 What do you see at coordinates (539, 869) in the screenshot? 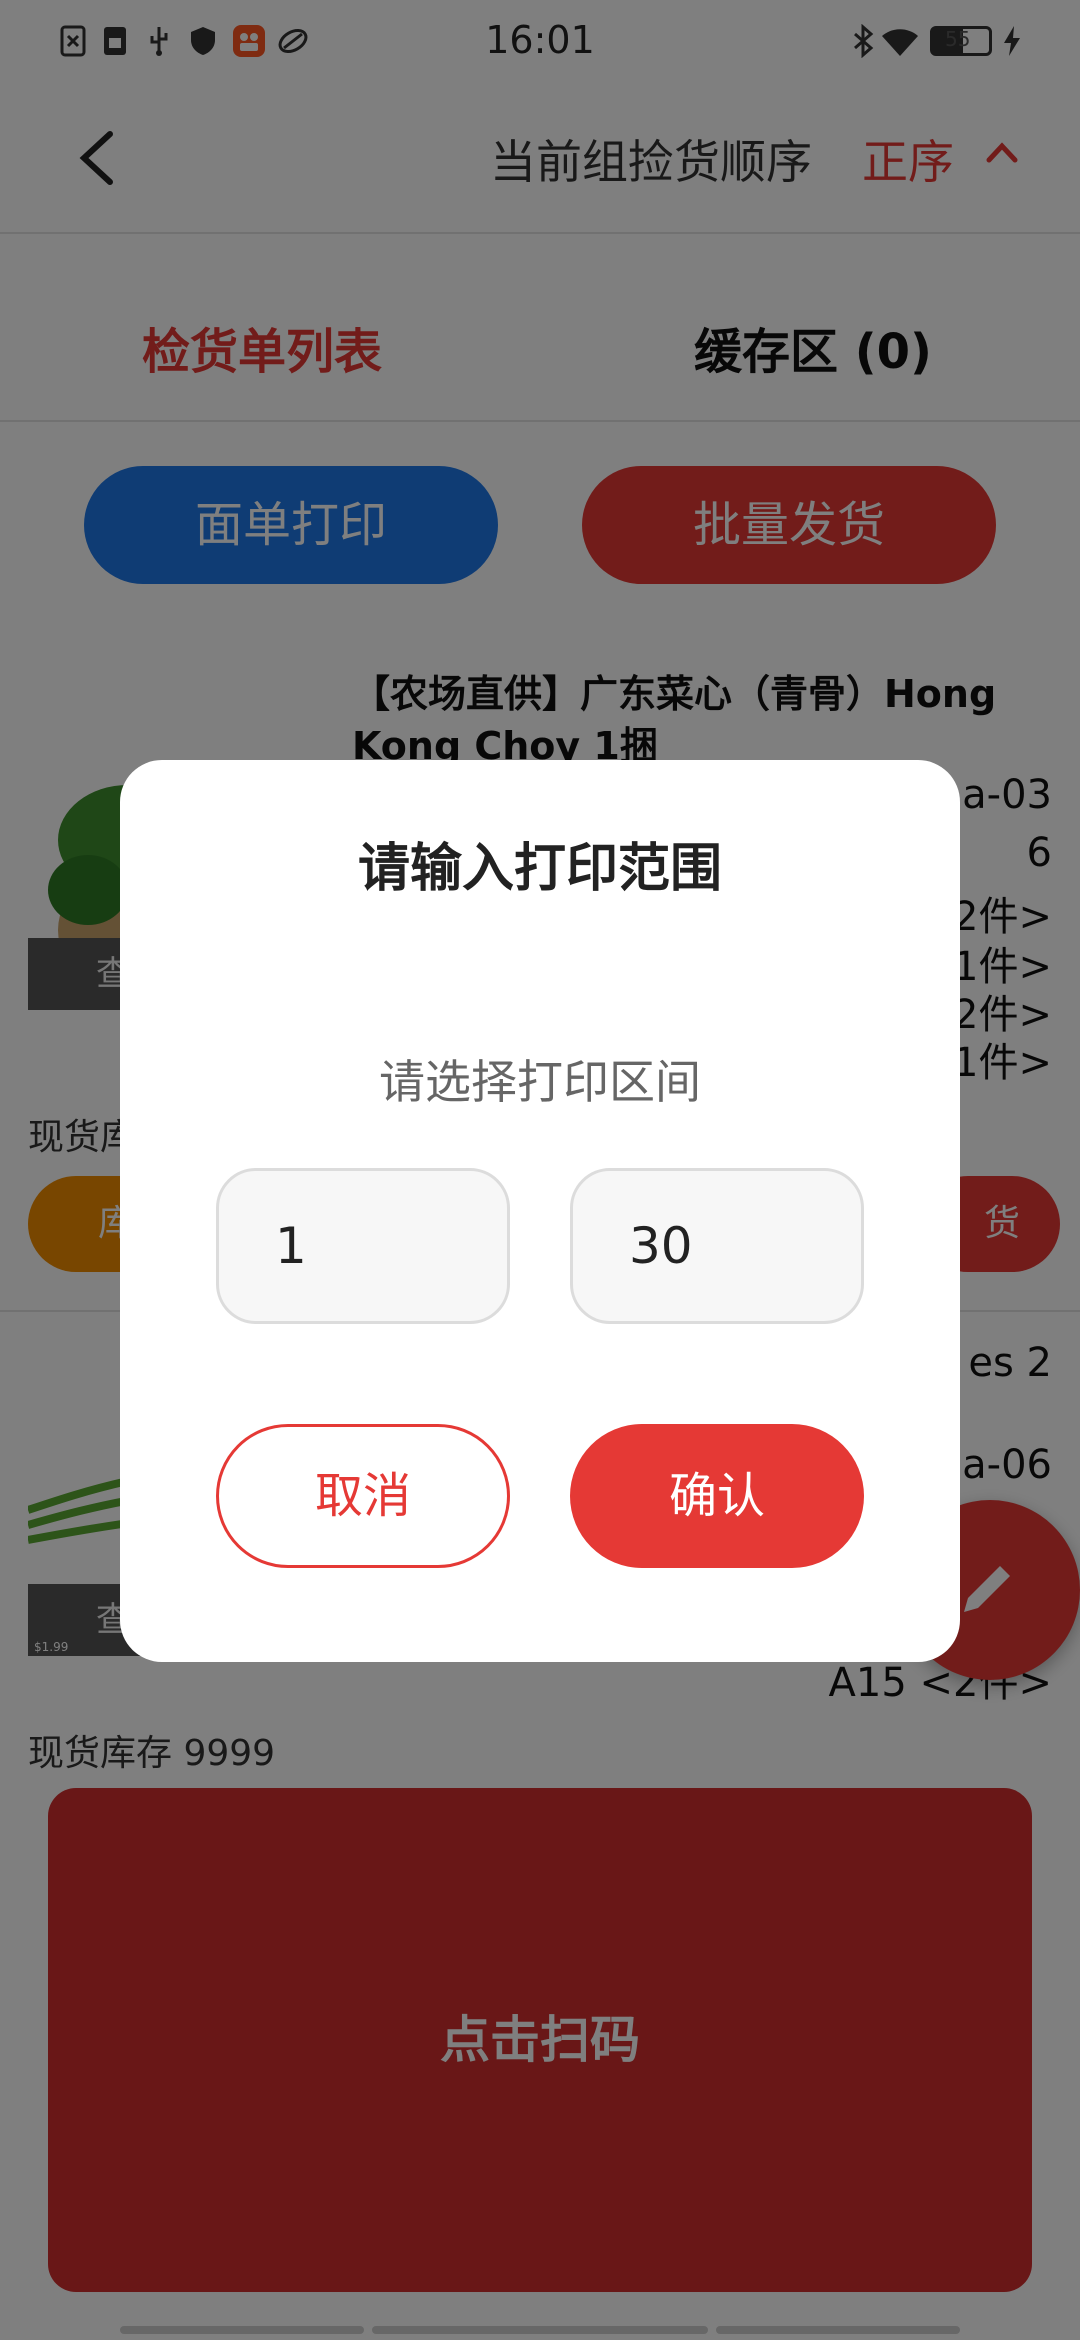
I see `dialog-title: 请输入打印范围` at bounding box center [539, 869].